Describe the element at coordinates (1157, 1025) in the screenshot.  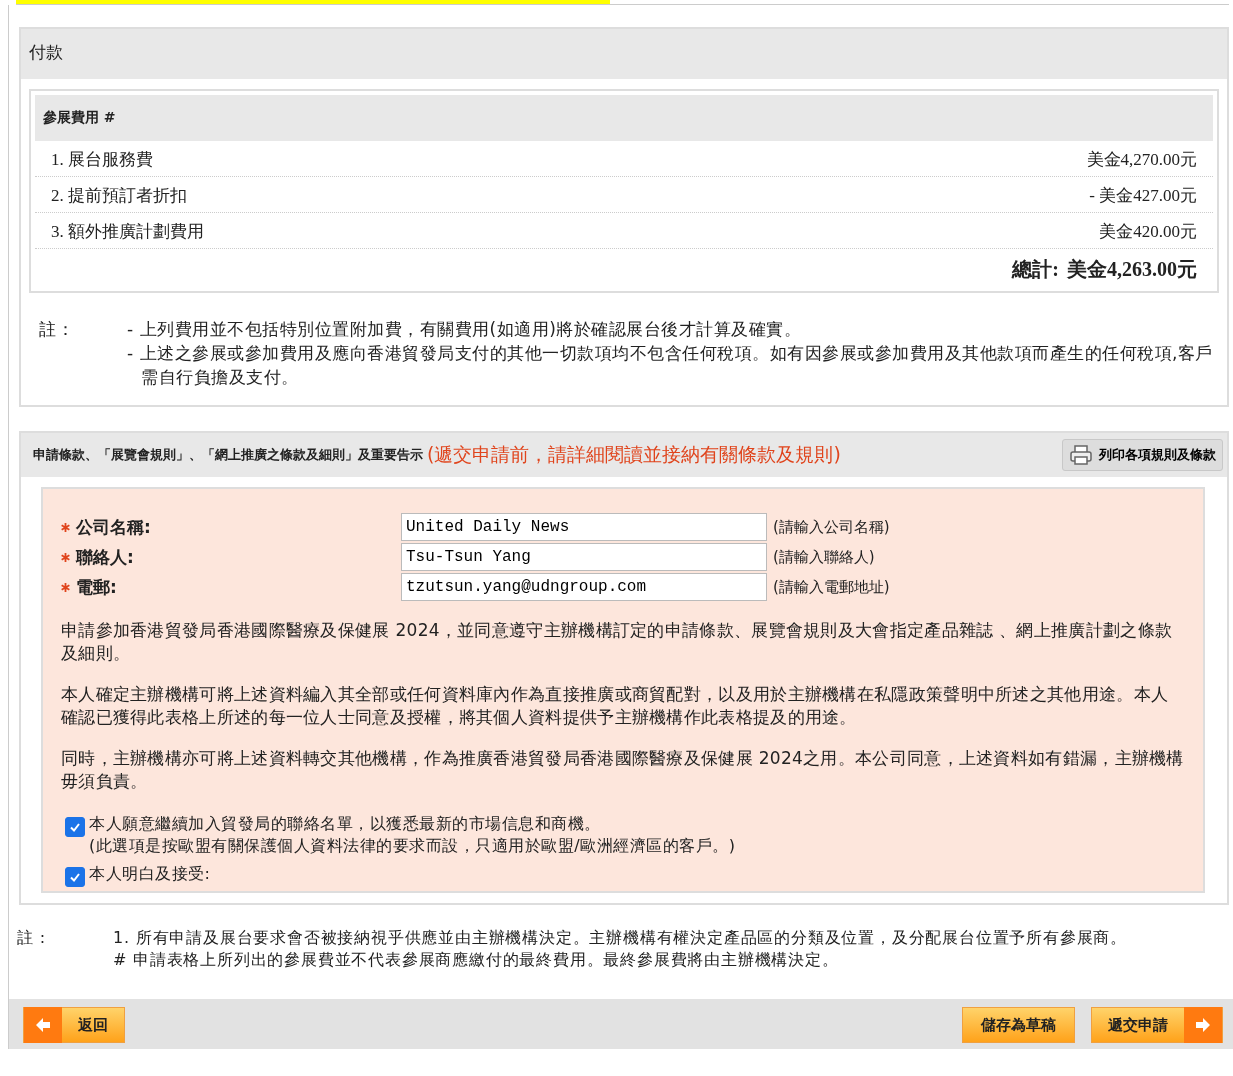
I see `submit-button: 遞交申請` at that location.